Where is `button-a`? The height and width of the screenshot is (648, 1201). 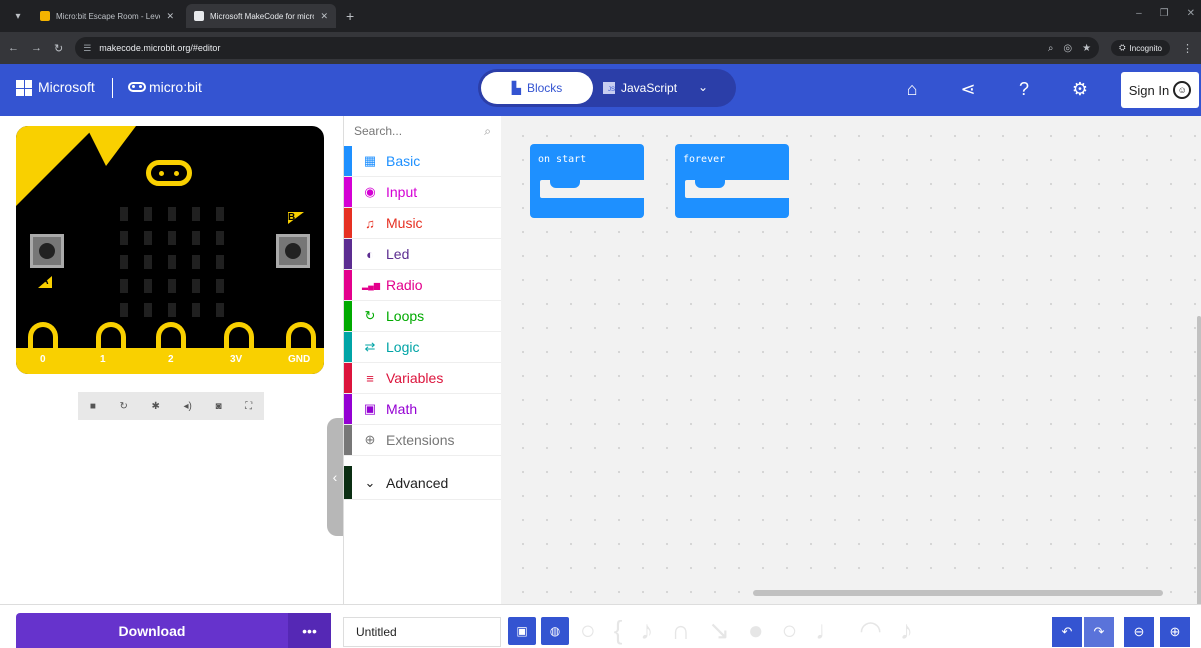
button-a is located at coordinates (47, 251).